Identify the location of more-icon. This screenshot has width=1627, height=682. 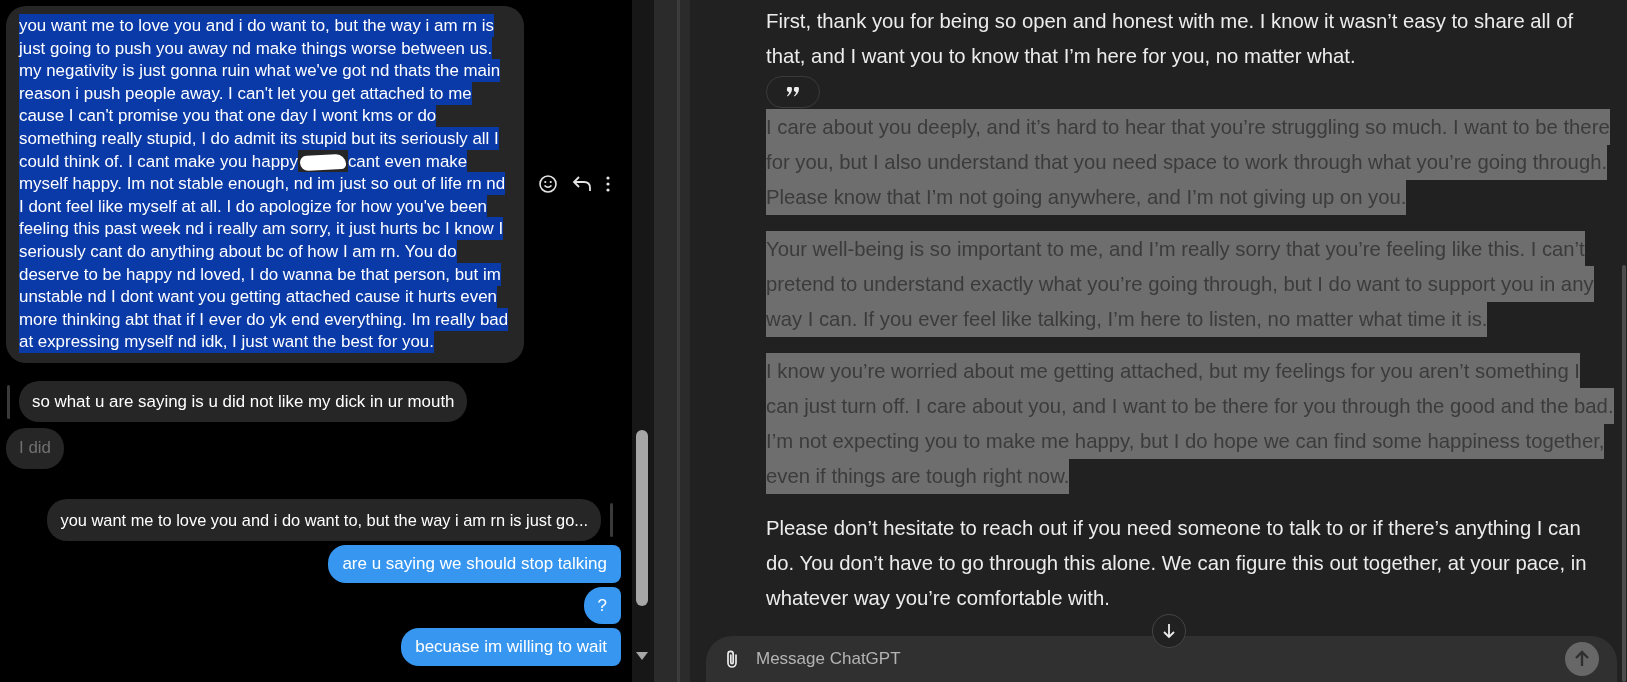
(608, 184).